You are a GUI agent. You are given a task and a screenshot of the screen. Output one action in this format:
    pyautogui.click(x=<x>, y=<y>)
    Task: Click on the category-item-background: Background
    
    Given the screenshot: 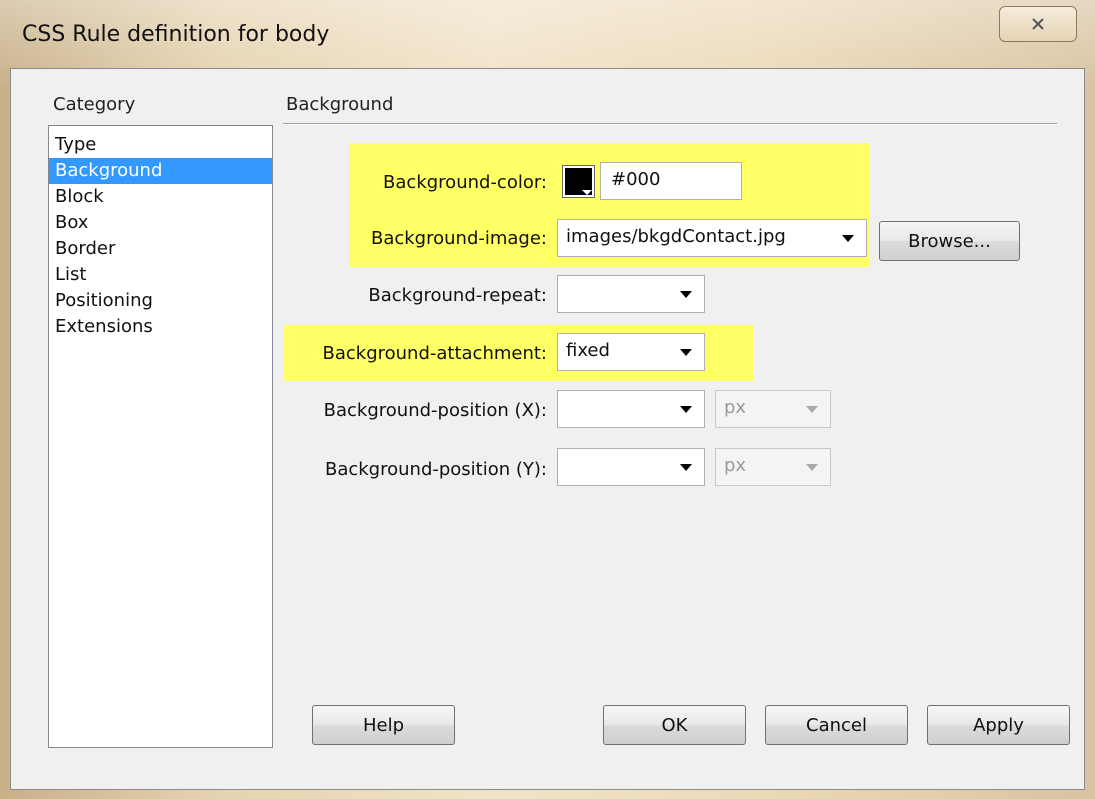 What is the action you would take?
    pyautogui.click(x=160, y=171)
    